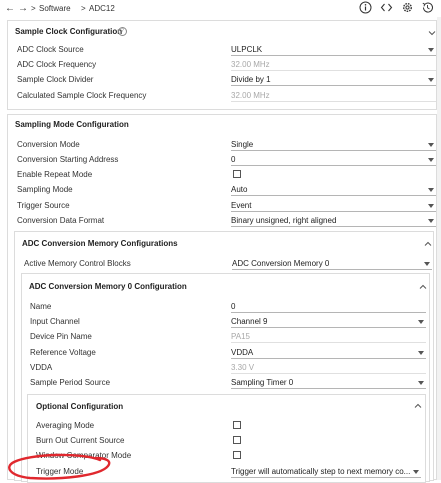  What do you see at coordinates (237, 455) in the screenshot?
I see `window-comparator-mode-checkbox` at bounding box center [237, 455].